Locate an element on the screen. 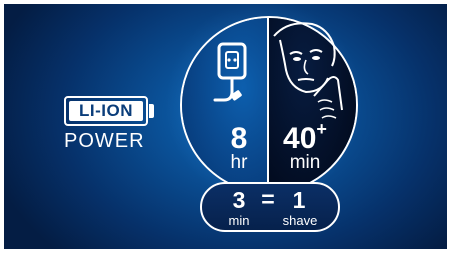  battery-tip is located at coordinates (151, 111).